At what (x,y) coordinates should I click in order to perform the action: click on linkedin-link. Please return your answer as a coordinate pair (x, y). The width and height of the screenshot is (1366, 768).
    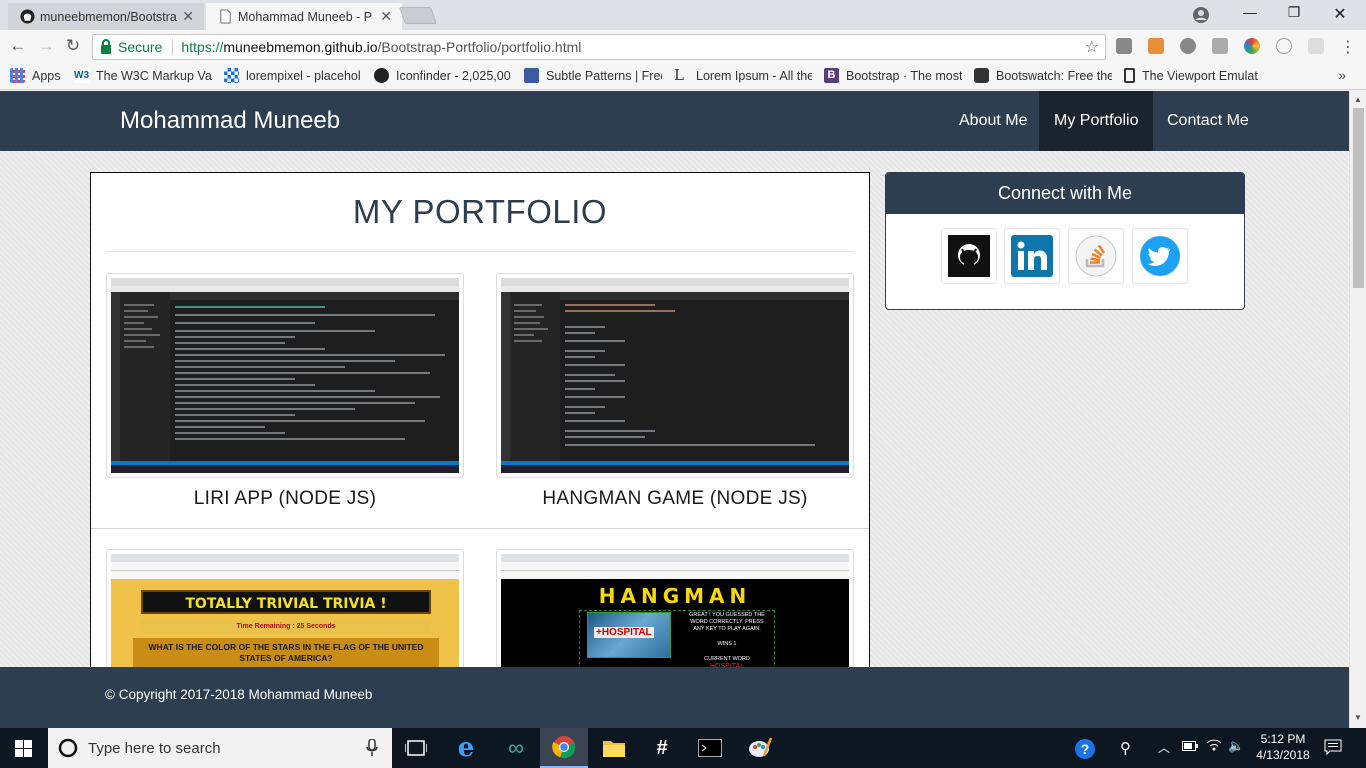
    Looking at the image, I should click on (1032, 256).